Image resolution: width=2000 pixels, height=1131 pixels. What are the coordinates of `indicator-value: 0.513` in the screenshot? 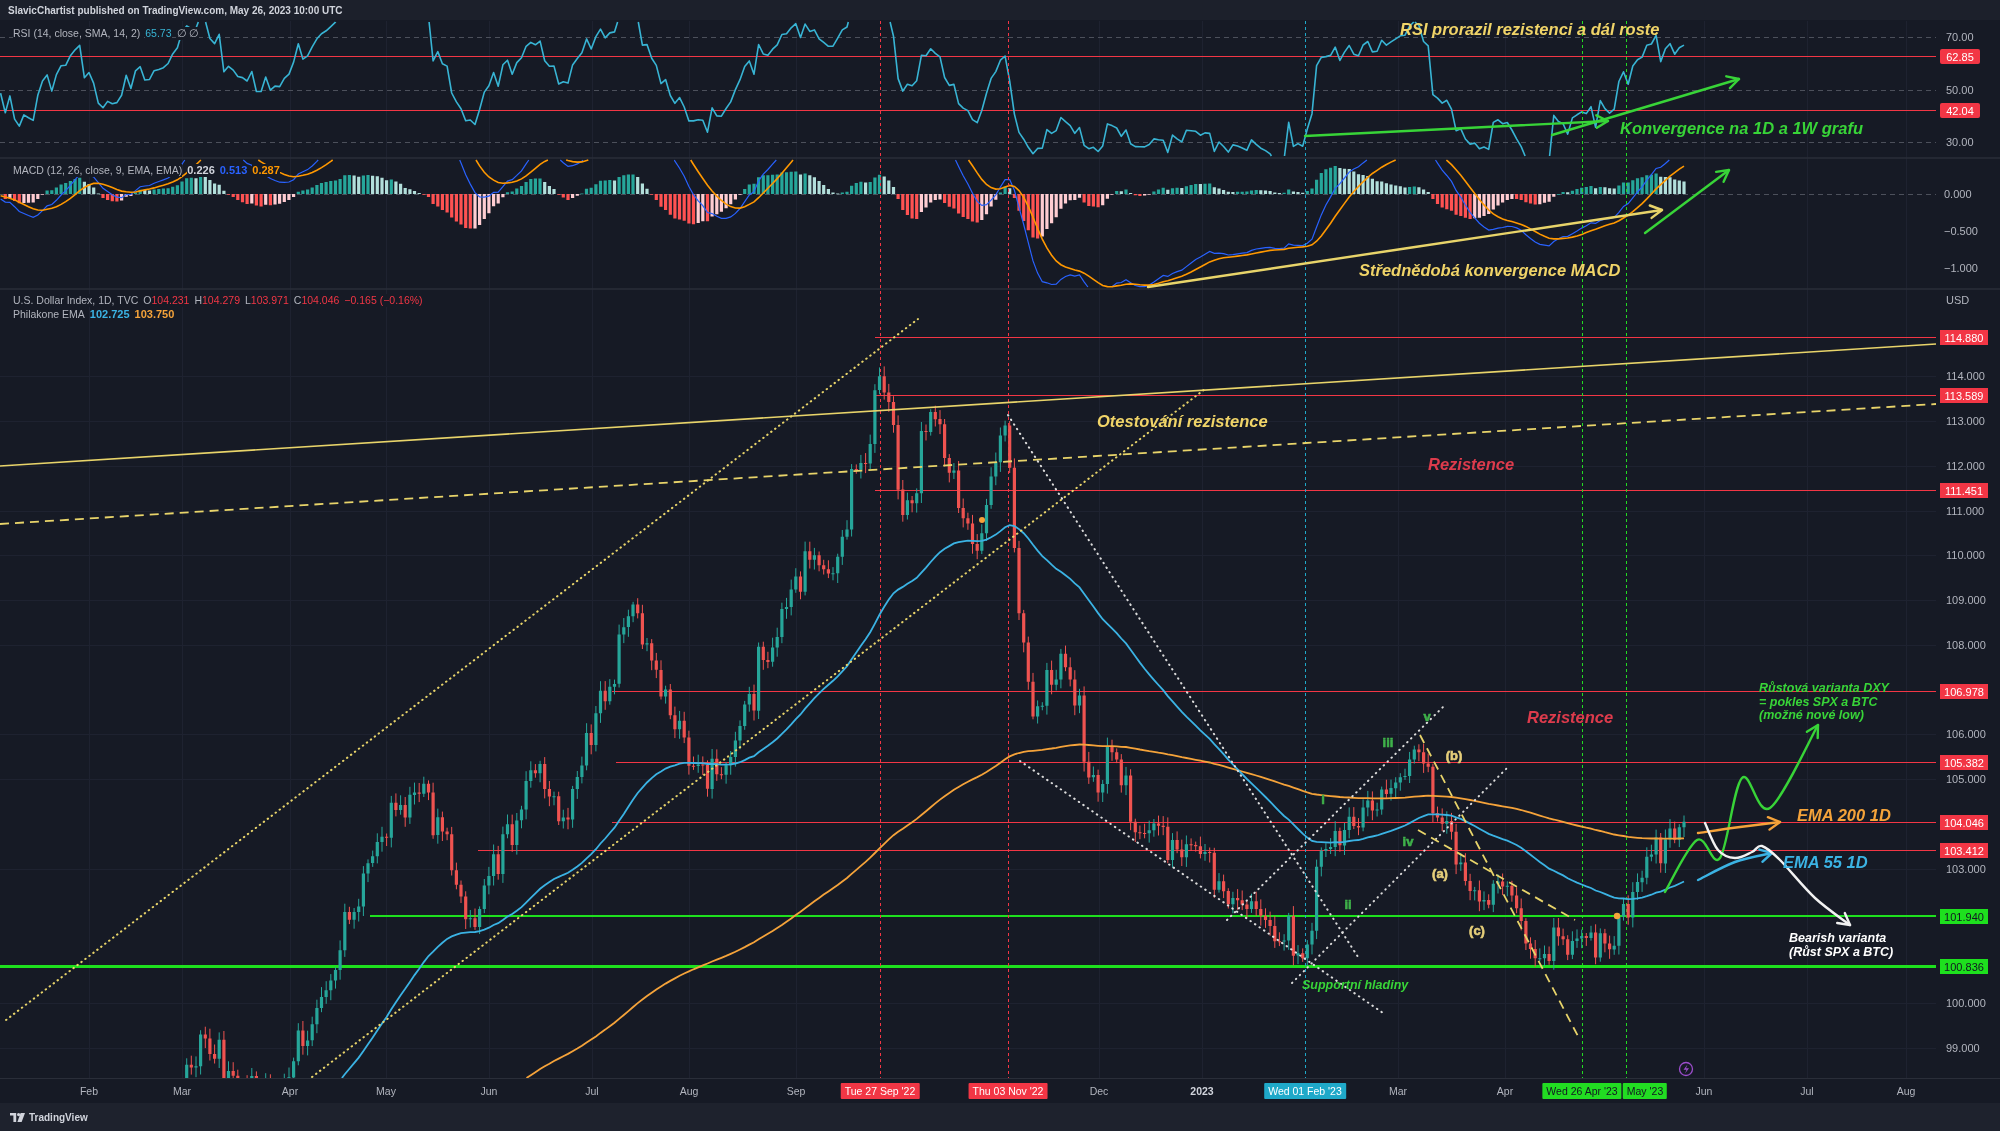 It's located at (233, 170).